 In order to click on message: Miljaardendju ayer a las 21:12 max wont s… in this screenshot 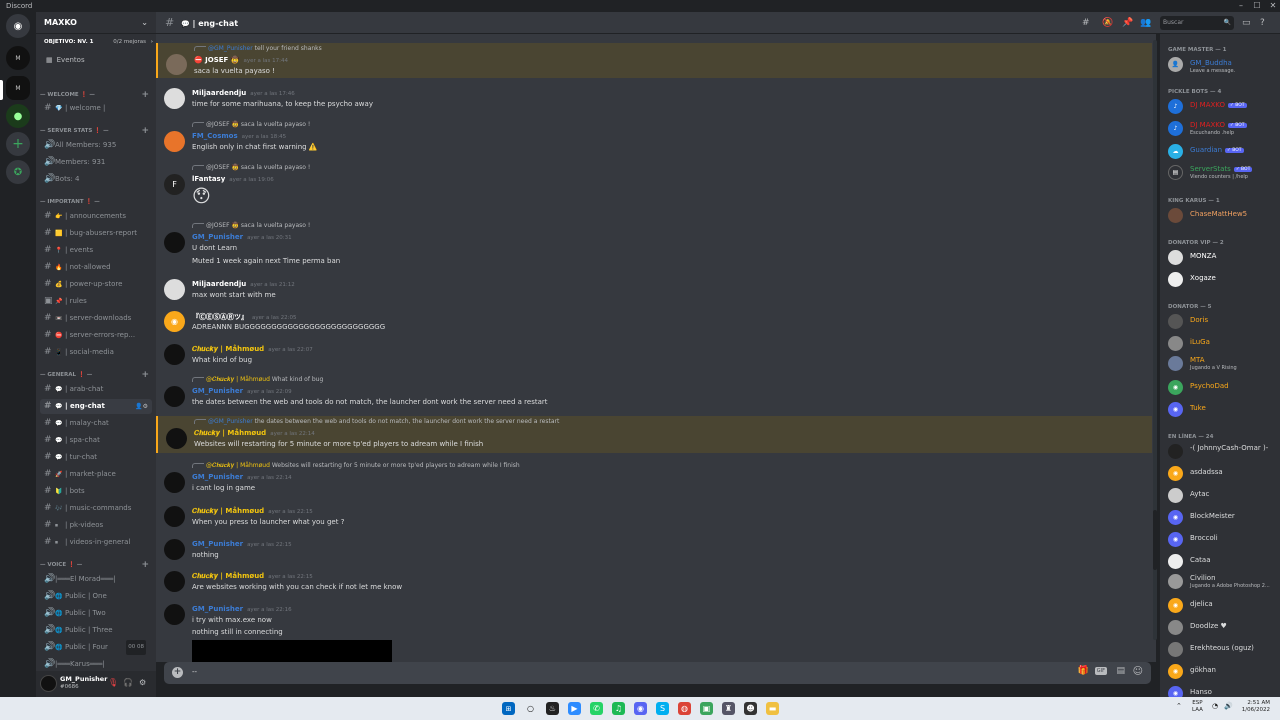, I will do `click(654, 290)`.